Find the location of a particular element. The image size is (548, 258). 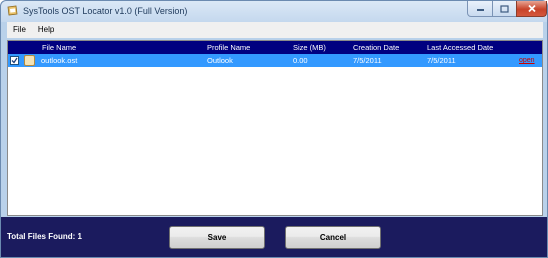

column-header-file-name: File Name is located at coordinates (59, 47).